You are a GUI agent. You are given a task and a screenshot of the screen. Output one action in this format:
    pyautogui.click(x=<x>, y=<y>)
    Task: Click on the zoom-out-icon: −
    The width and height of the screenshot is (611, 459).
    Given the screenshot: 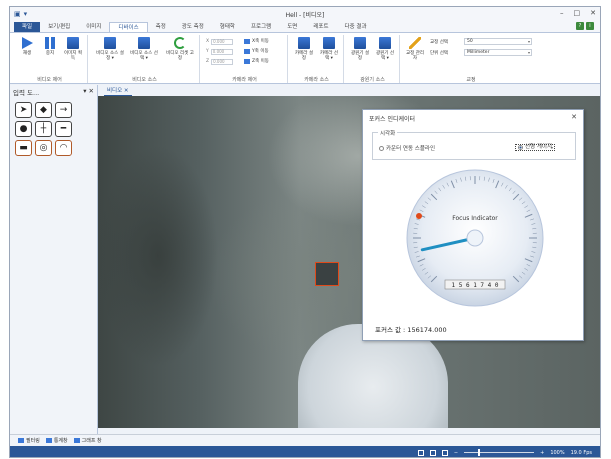 What is the action you would take?
    pyautogui.click(x=456, y=453)
    